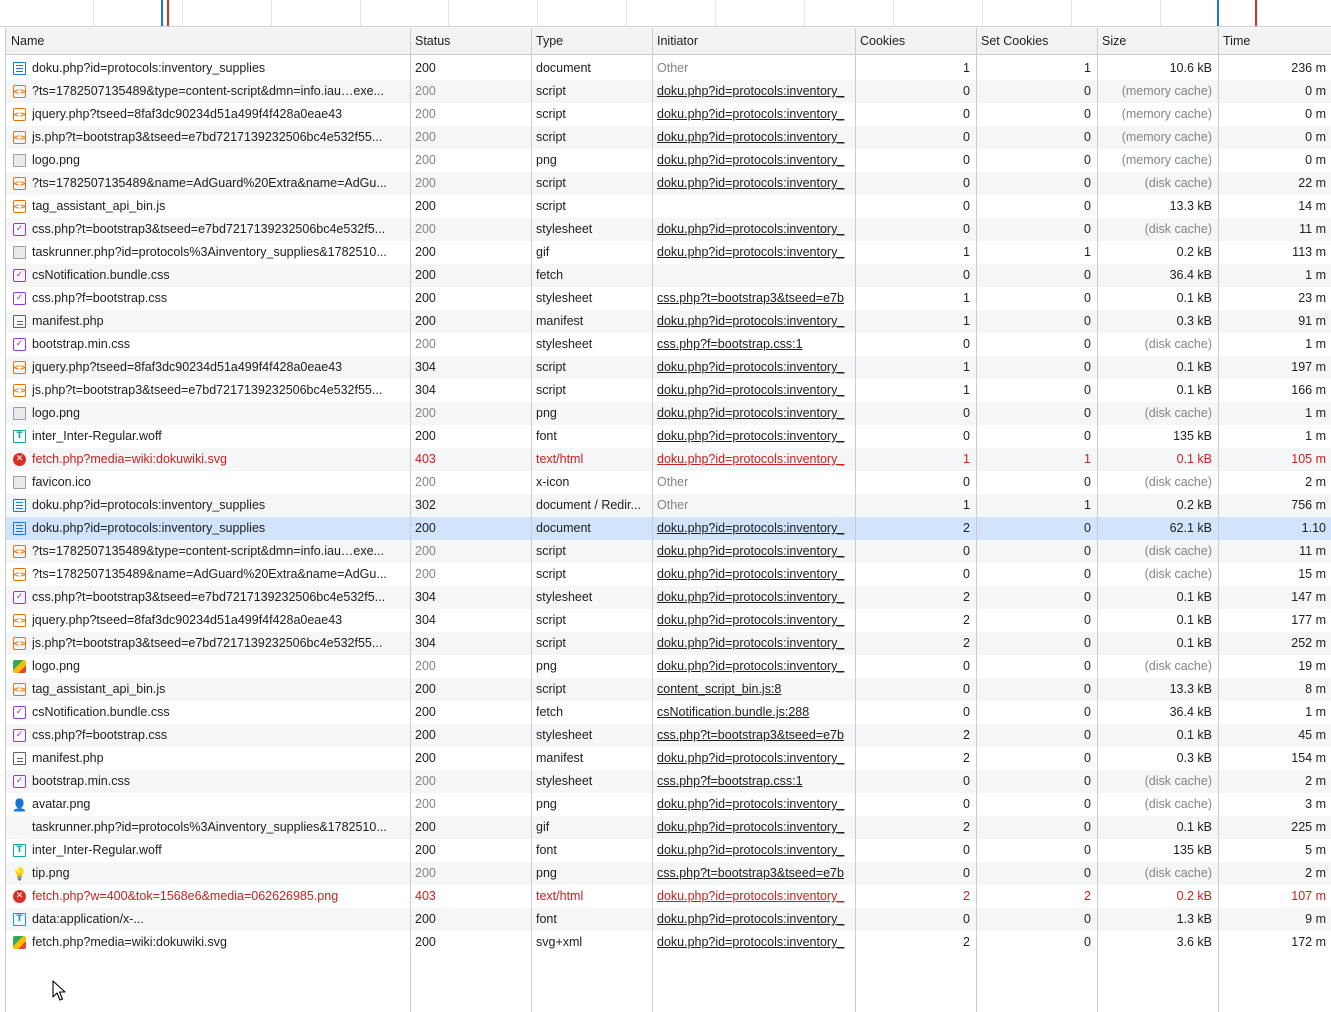 The width and height of the screenshot is (1331, 1012). I want to click on initiator-link: content_script_bin.js:8, so click(719, 689).